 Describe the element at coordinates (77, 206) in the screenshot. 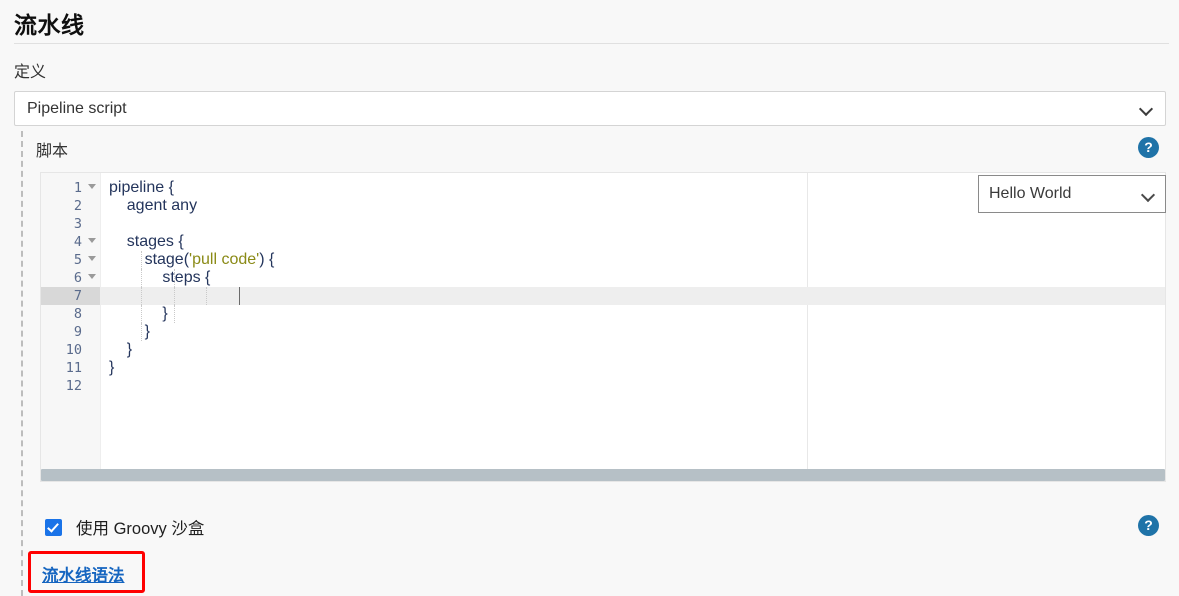

I see `editor-line-number: 2` at that location.